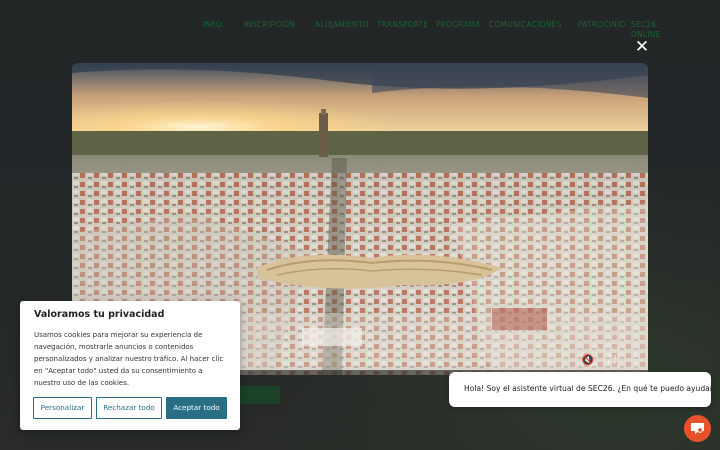  I want to click on close-icon: ✕, so click(642, 47).